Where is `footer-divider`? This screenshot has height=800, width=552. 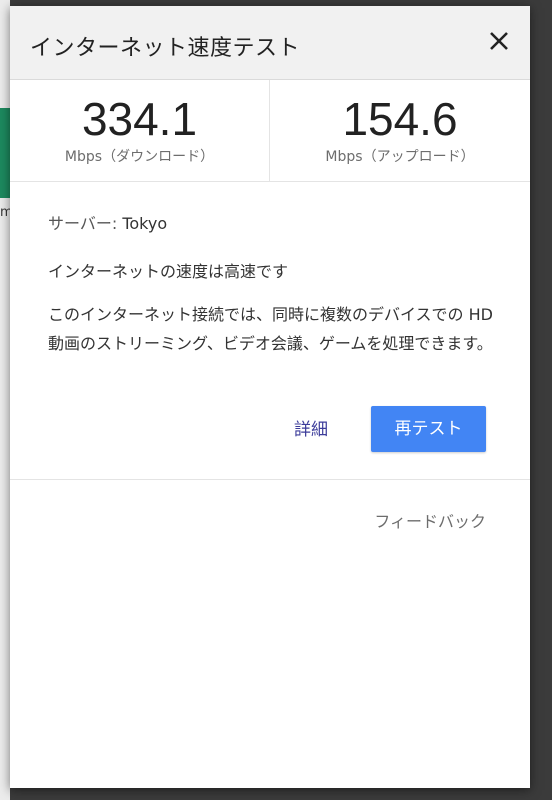 footer-divider is located at coordinates (270, 479).